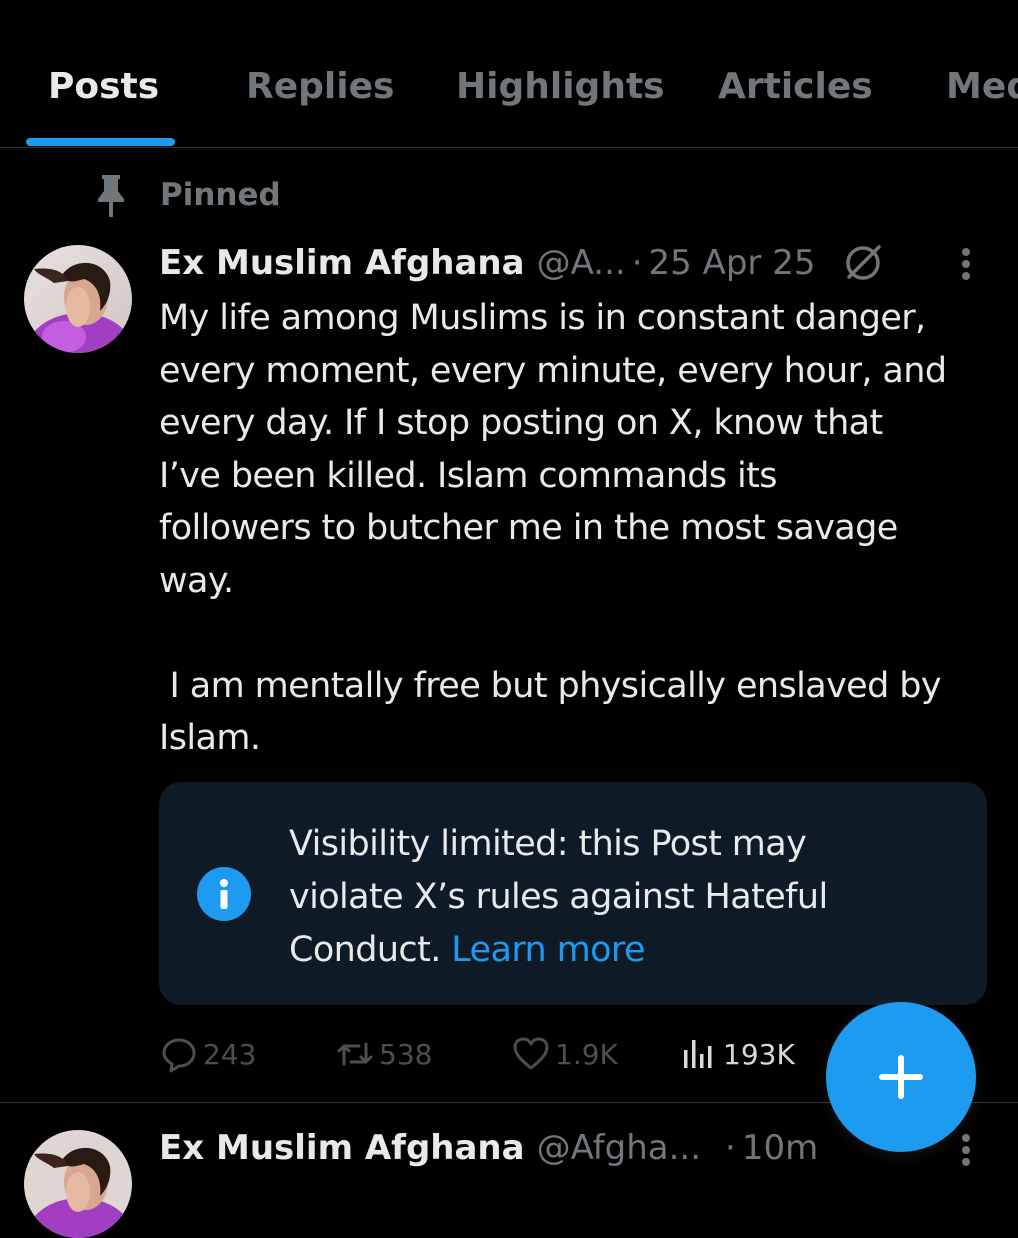 The image size is (1018, 1238). What do you see at coordinates (406, 1054) in the screenshot?
I see `repost-count: 538` at bounding box center [406, 1054].